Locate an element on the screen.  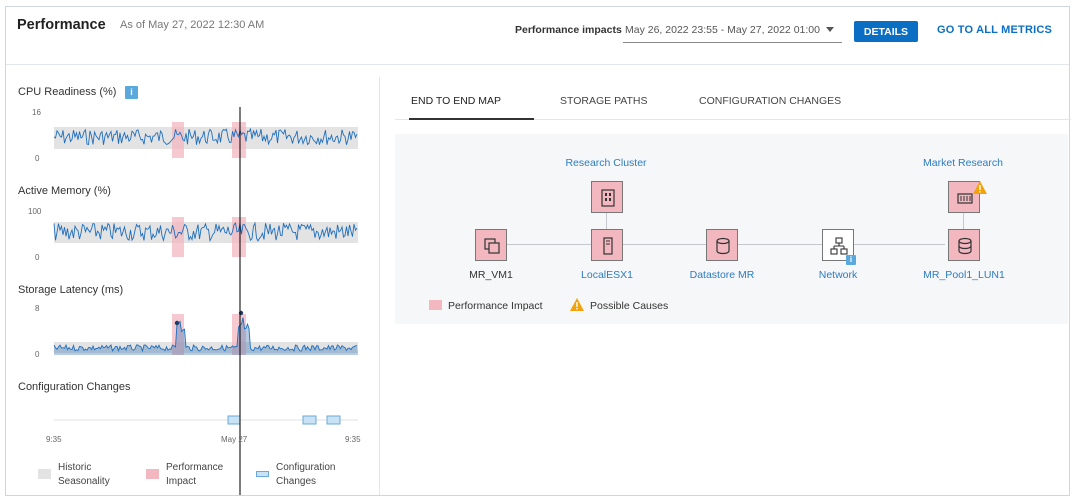
go-to-all-metrics-link: GO TO ALL METRICS is located at coordinates (994, 30).